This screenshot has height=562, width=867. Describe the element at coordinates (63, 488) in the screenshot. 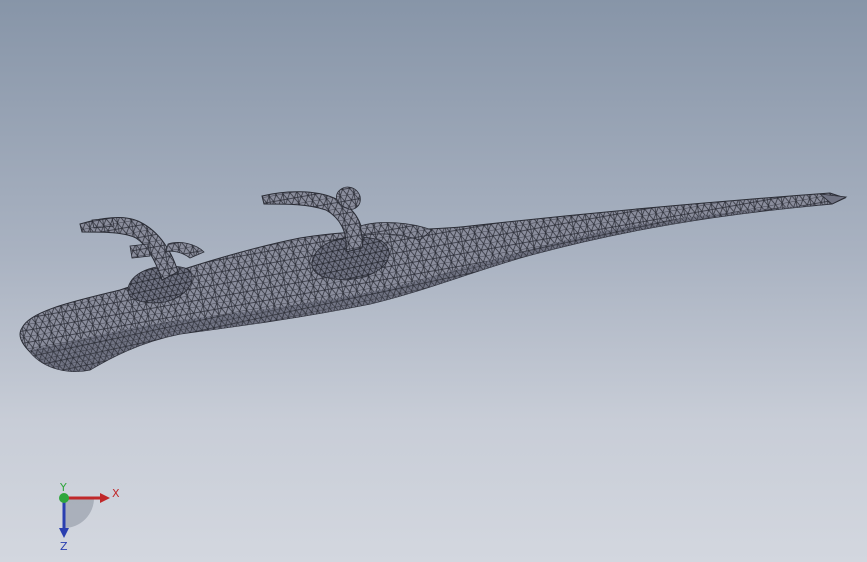

I see `y-axis-label: Y` at that location.